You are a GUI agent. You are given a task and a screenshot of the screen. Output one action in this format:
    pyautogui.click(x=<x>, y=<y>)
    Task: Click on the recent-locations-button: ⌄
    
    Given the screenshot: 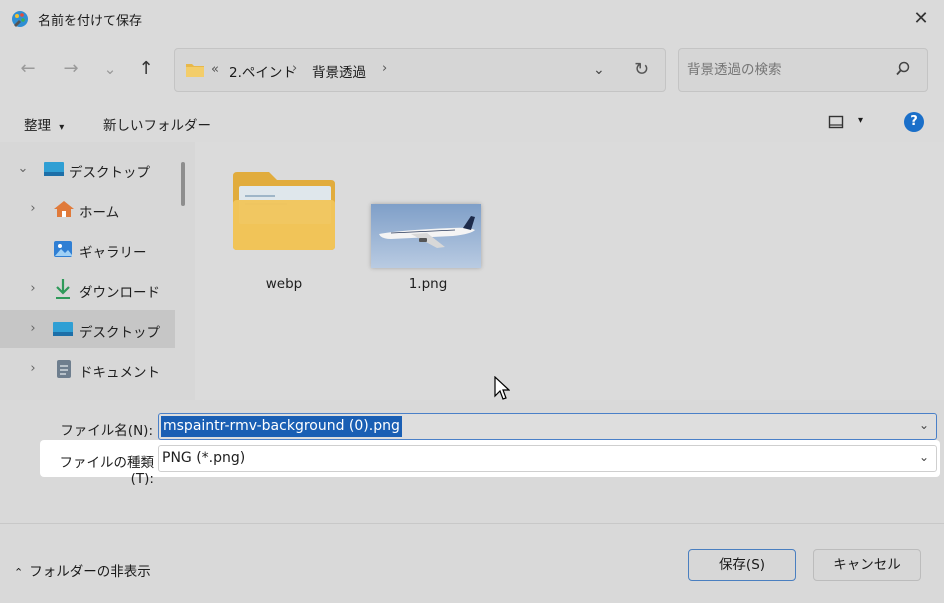 What is the action you would take?
    pyautogui.click(x=110, y=69)
    